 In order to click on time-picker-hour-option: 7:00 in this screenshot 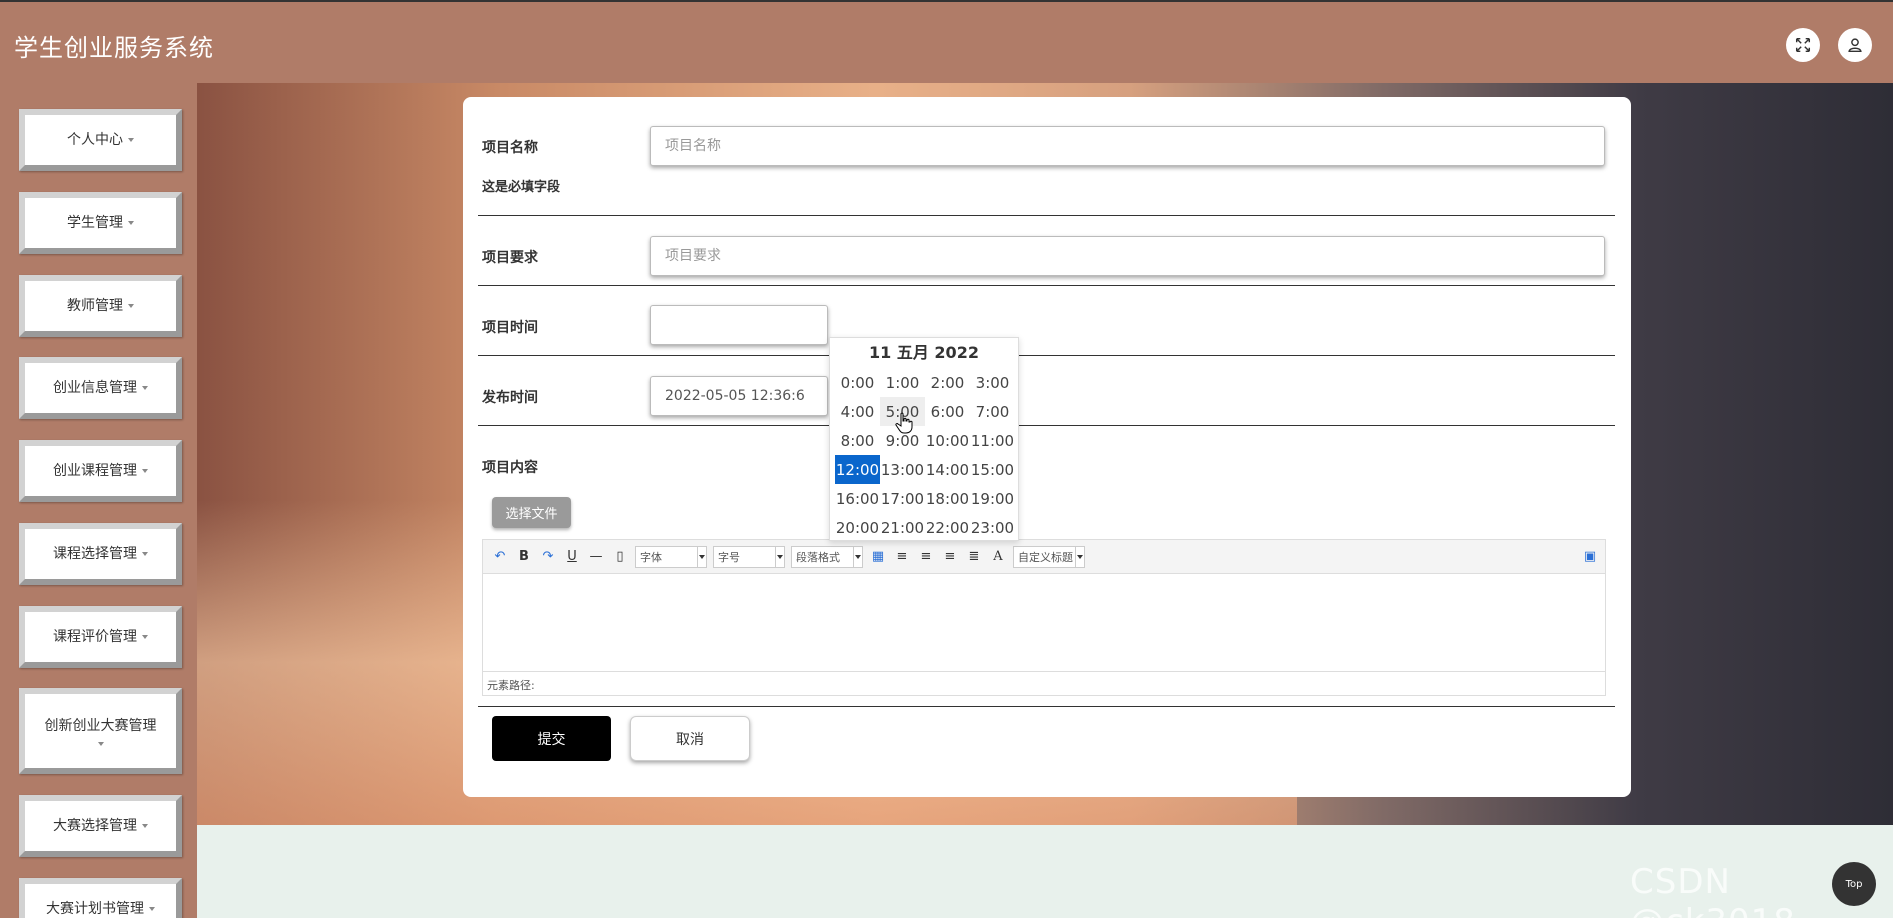, I will do `click(992, 411)`.